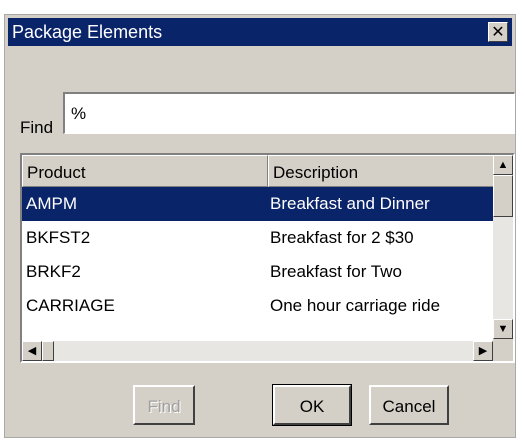 The width and height of the screenshot is (524, 441). I want to click on title-bar: Package Elements ✕, so click(260, 32).